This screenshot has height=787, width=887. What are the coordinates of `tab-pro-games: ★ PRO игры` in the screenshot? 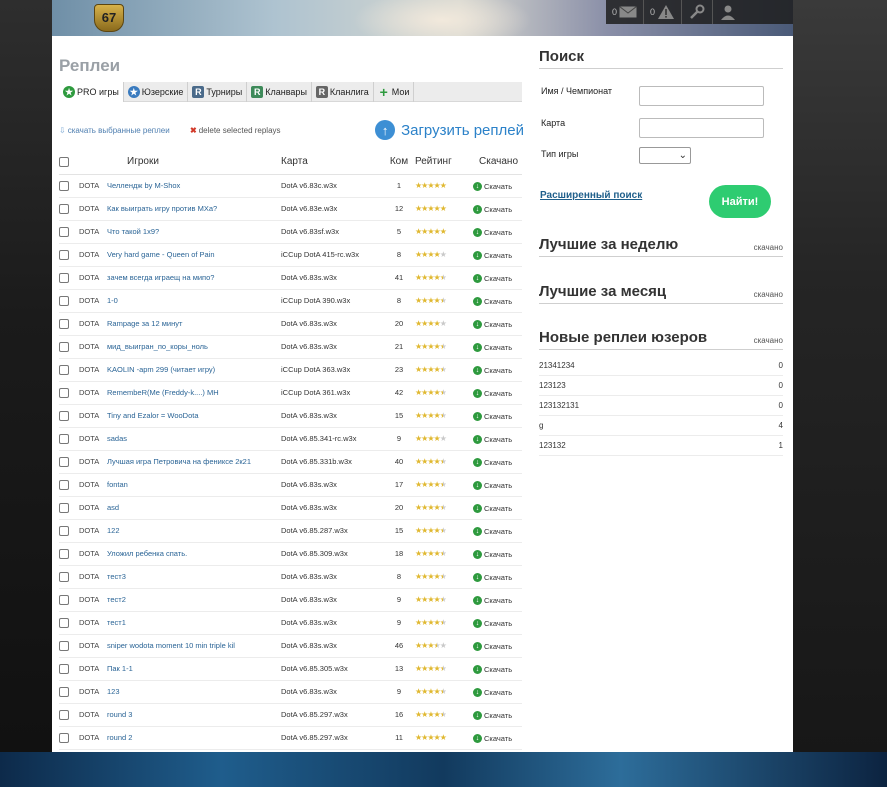 It's located at (91, 92).